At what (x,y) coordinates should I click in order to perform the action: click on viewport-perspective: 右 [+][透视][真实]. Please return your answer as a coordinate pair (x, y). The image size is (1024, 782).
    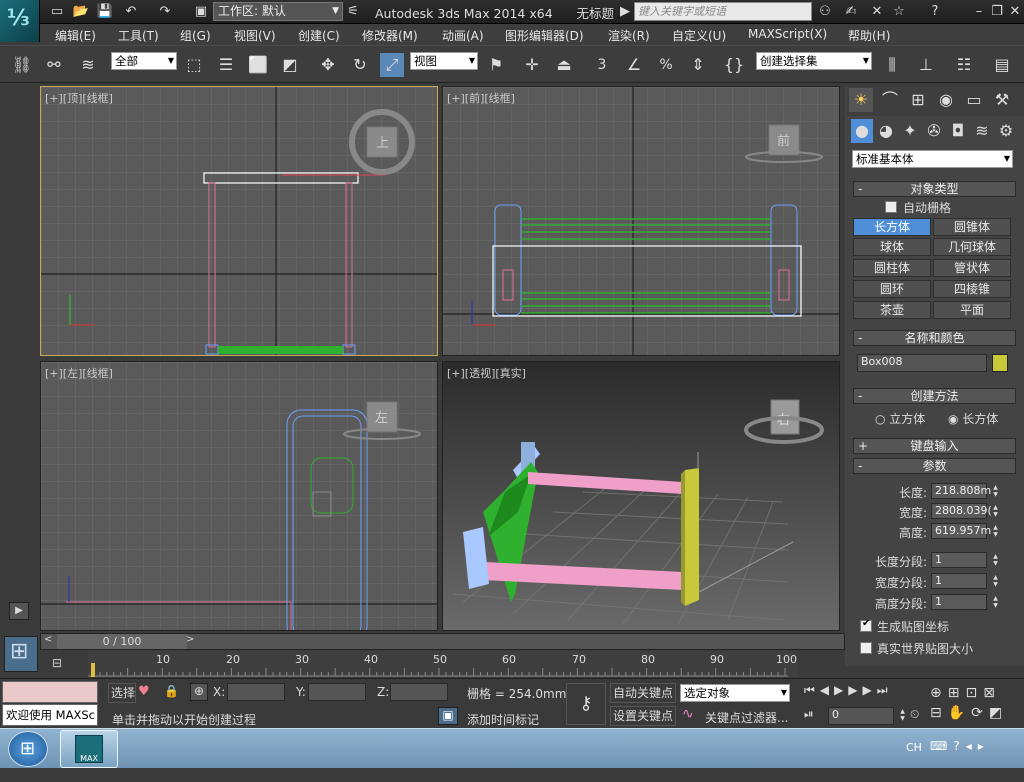
    Looking at the image, I should click on (641, 496).